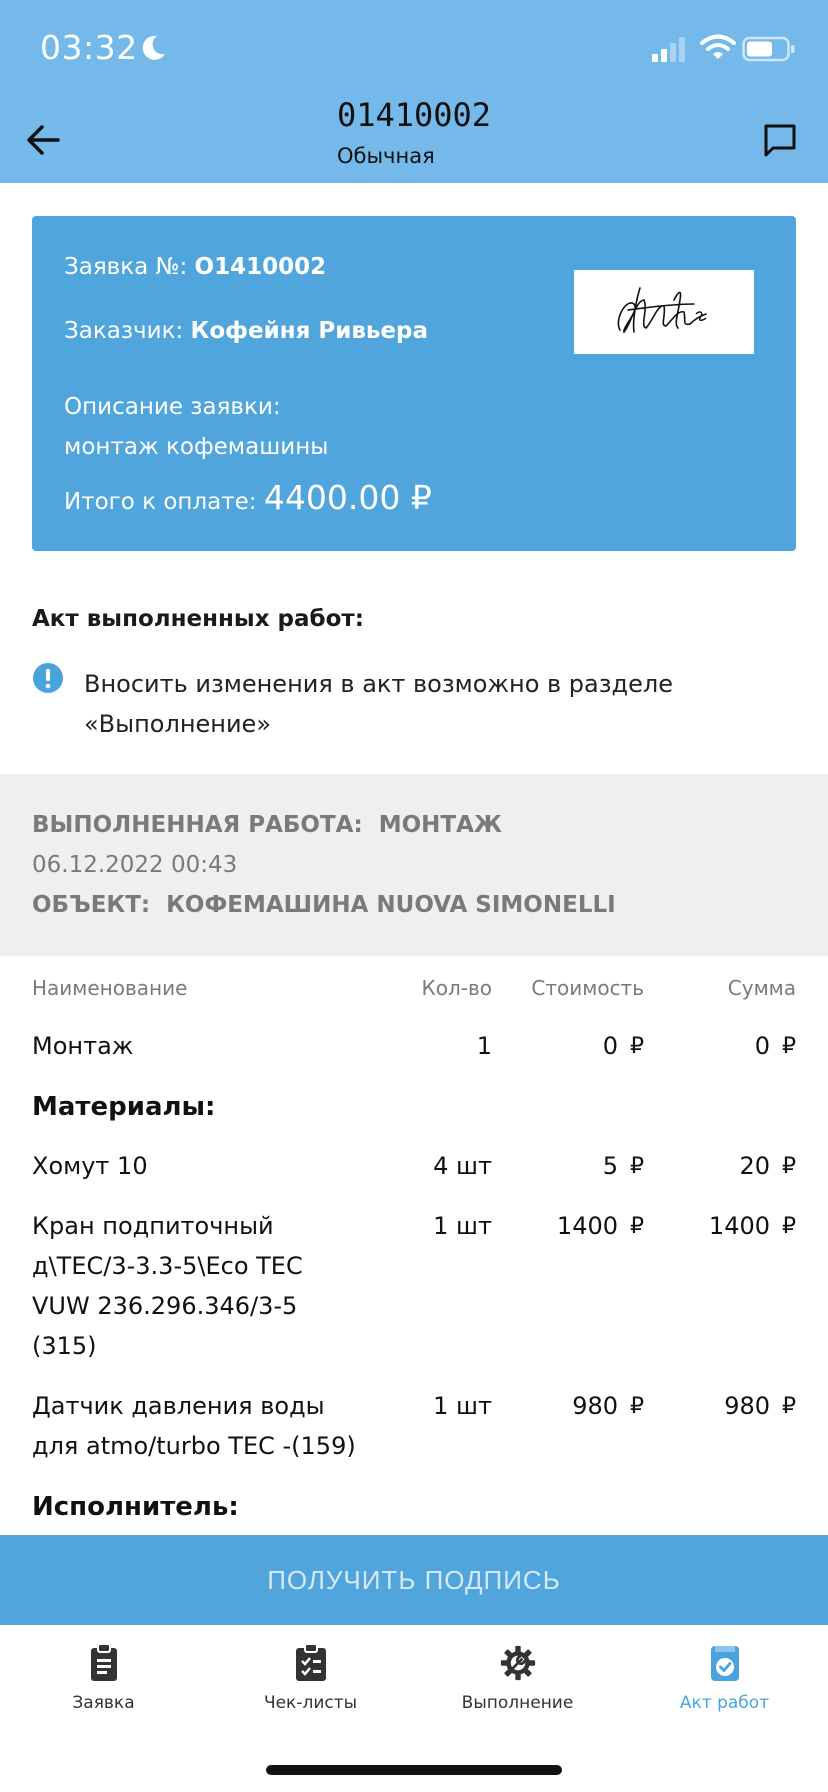 The width and height of the screenshot is (828, 1792). What do you see at coordinates (194, 1446) in the screenshot?
I see `row-name-line: для atmo/turbo TEC -(159)` at bounding box center [194, 1446].